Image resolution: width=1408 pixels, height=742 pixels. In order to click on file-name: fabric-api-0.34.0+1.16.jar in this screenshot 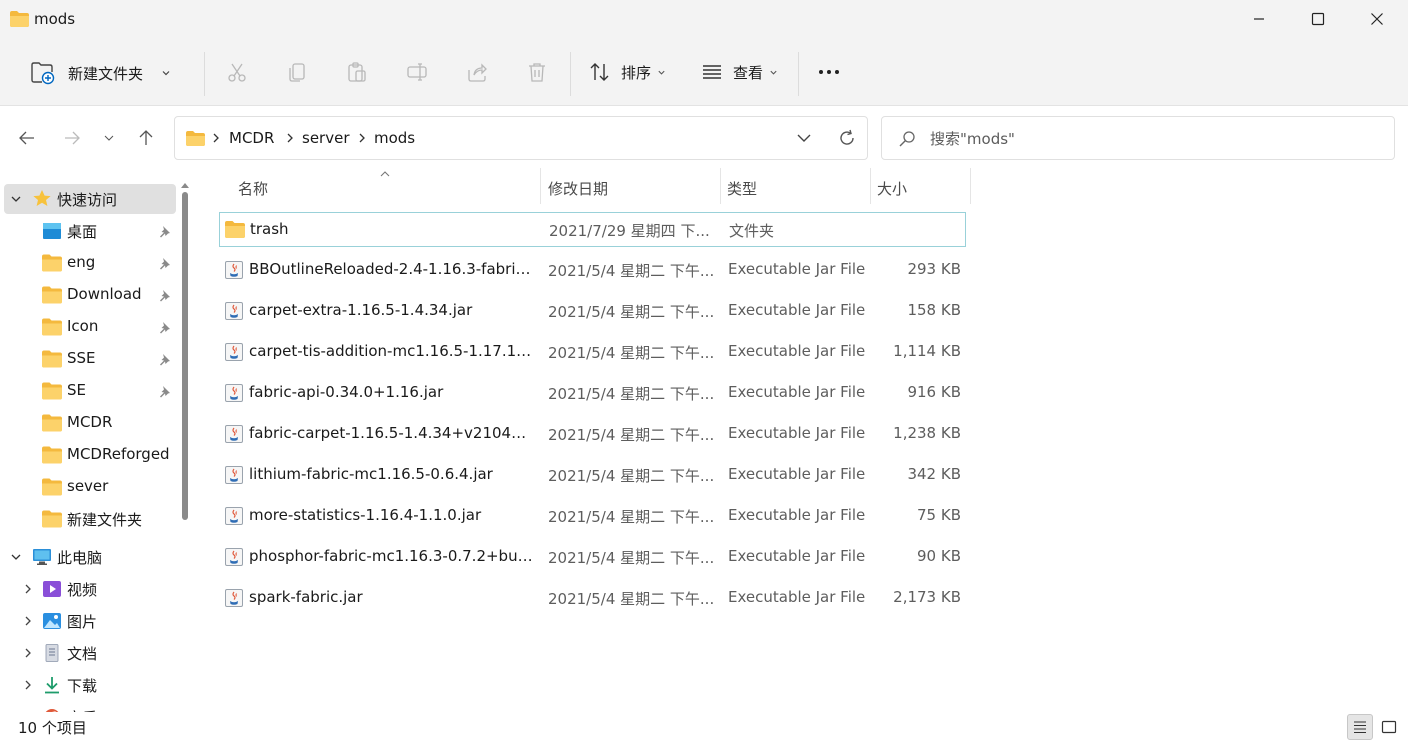, I will do `click(346, 392)`.